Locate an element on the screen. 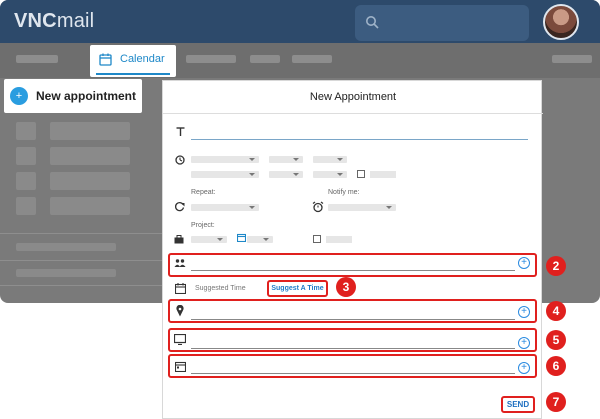  dialog-title: New Appointment is located at coordinates (353, 97).